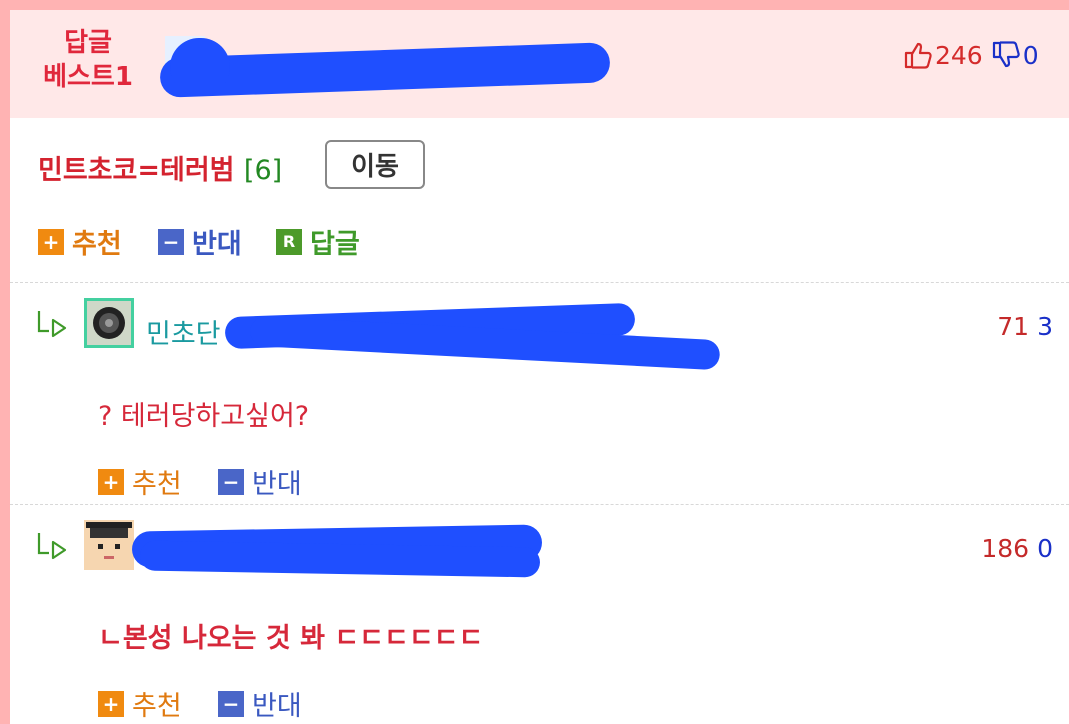  What do you see at coordinates (959, 55) in the screenshot?
I see `best-up-count: 246` at bounding box center [959, 55].